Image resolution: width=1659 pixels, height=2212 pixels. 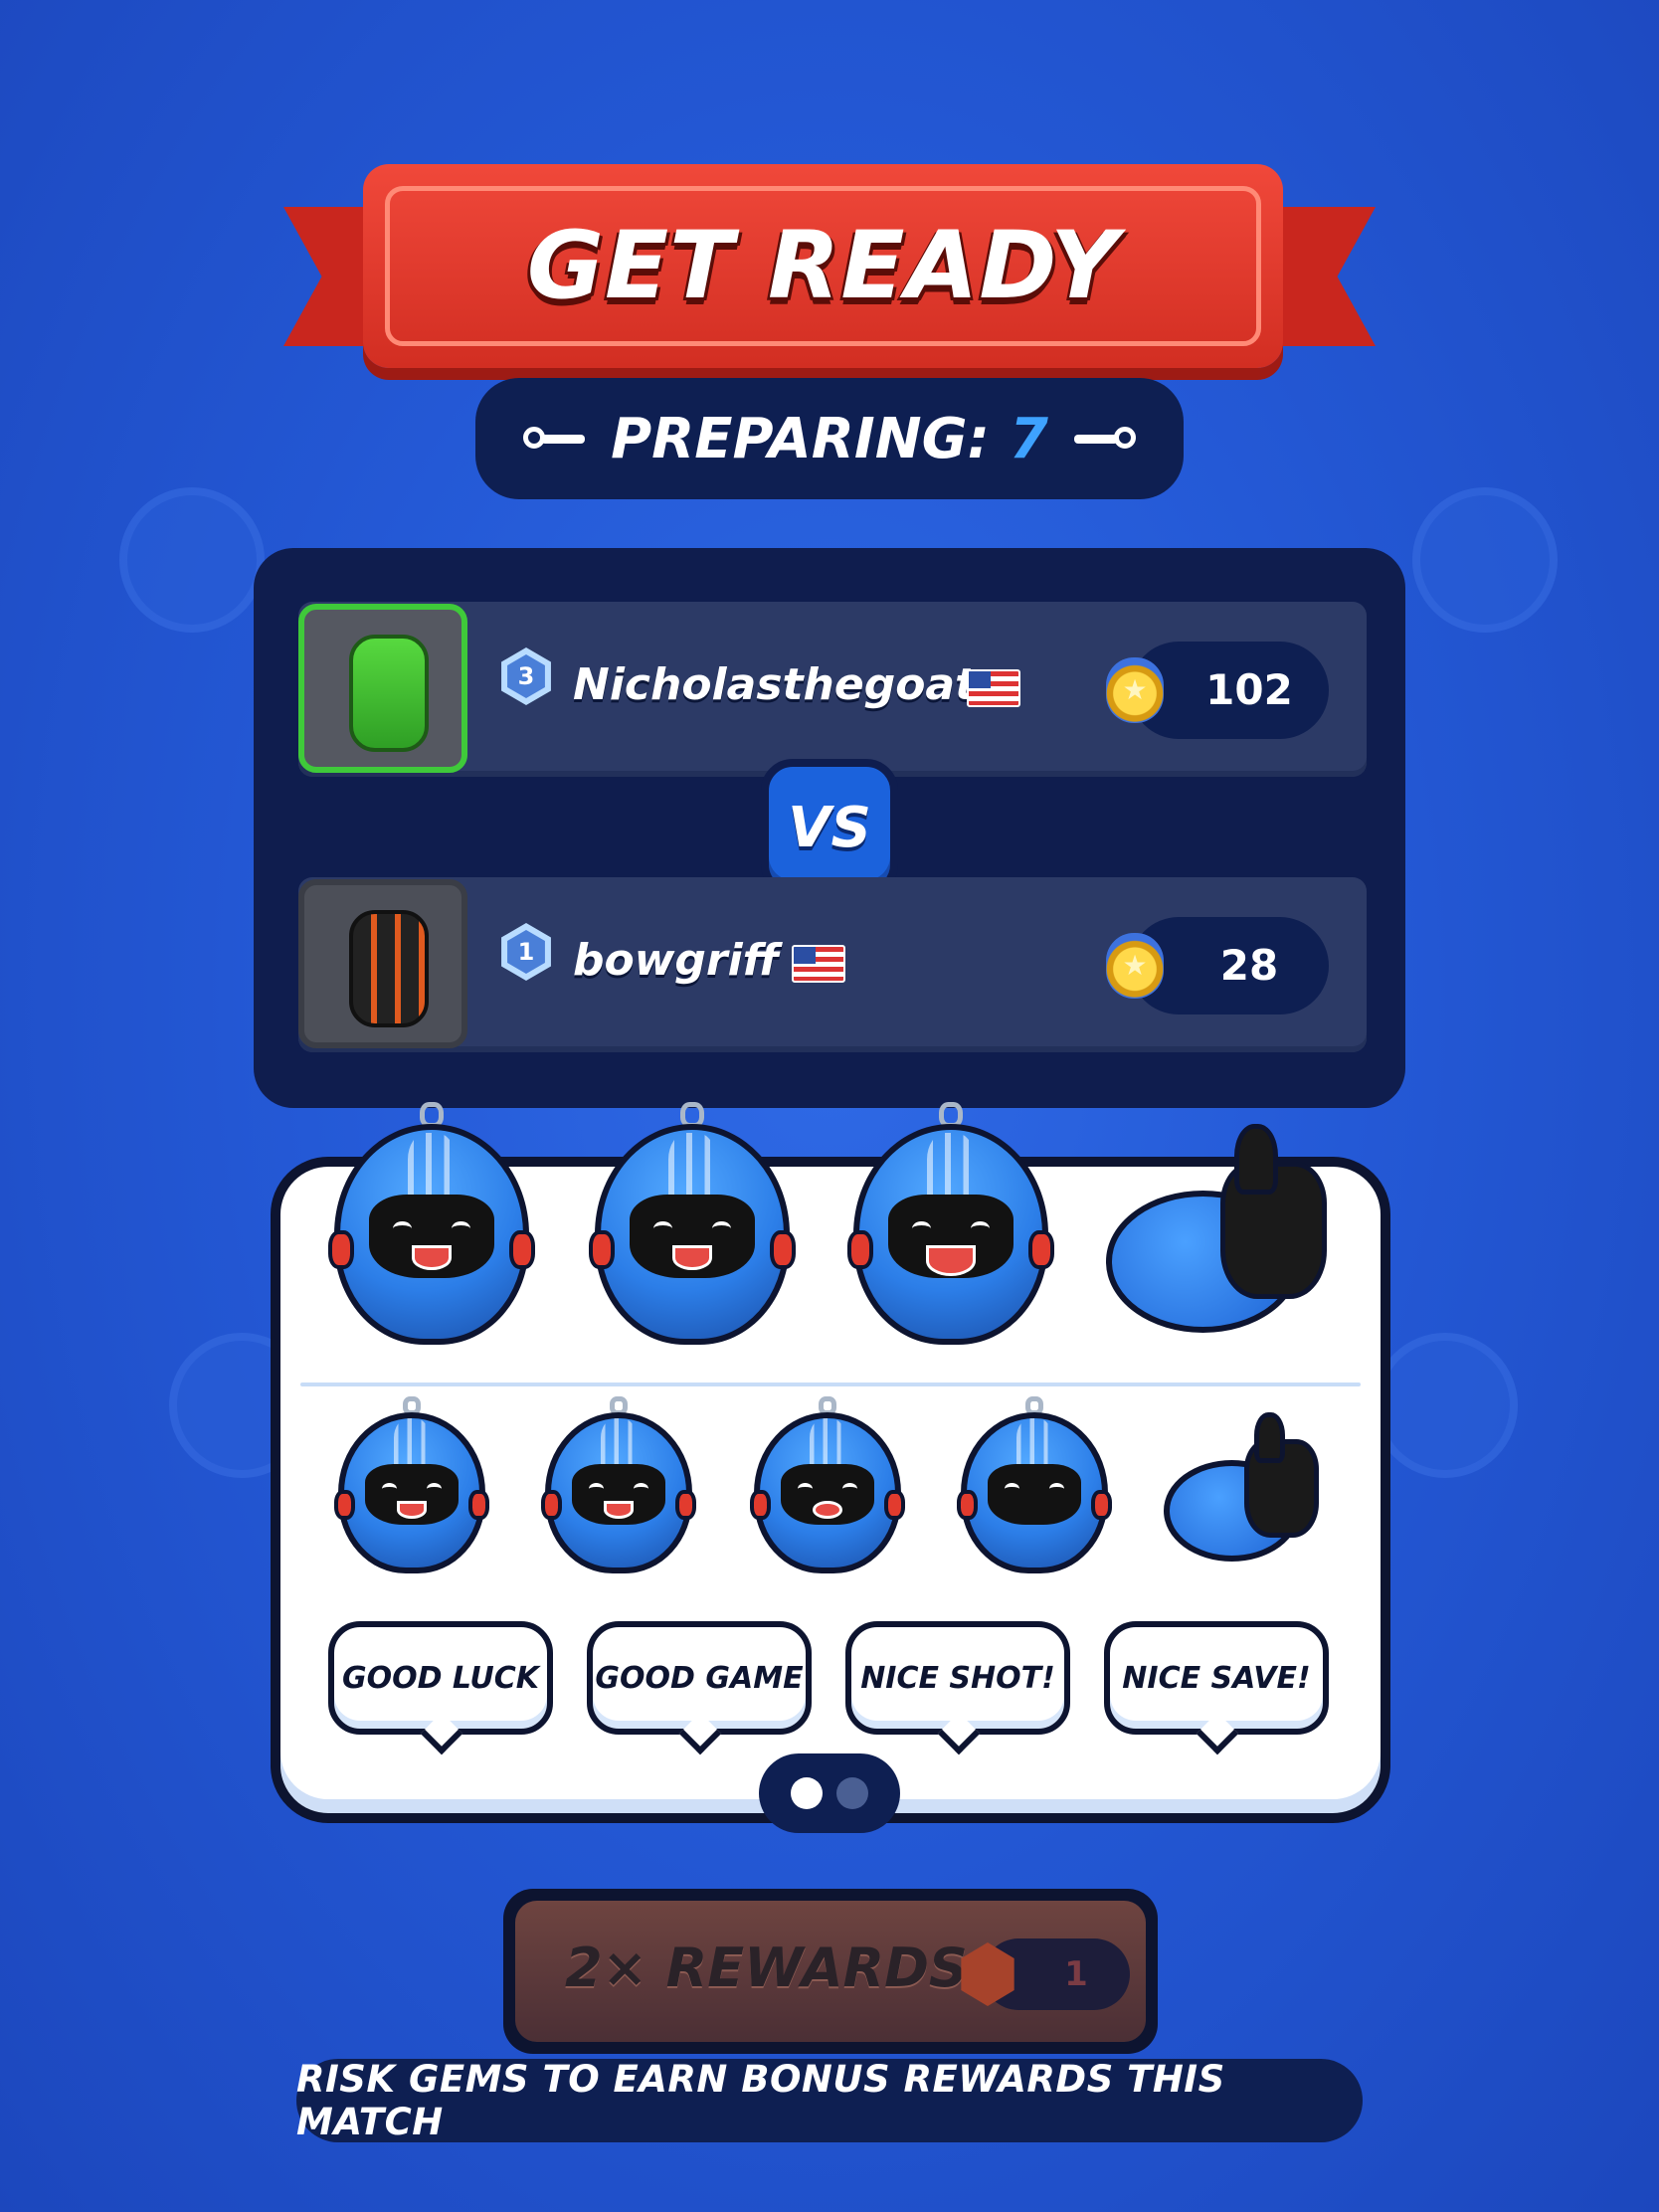 I want to click on page-dot-active, so click(x=807, y=1793).